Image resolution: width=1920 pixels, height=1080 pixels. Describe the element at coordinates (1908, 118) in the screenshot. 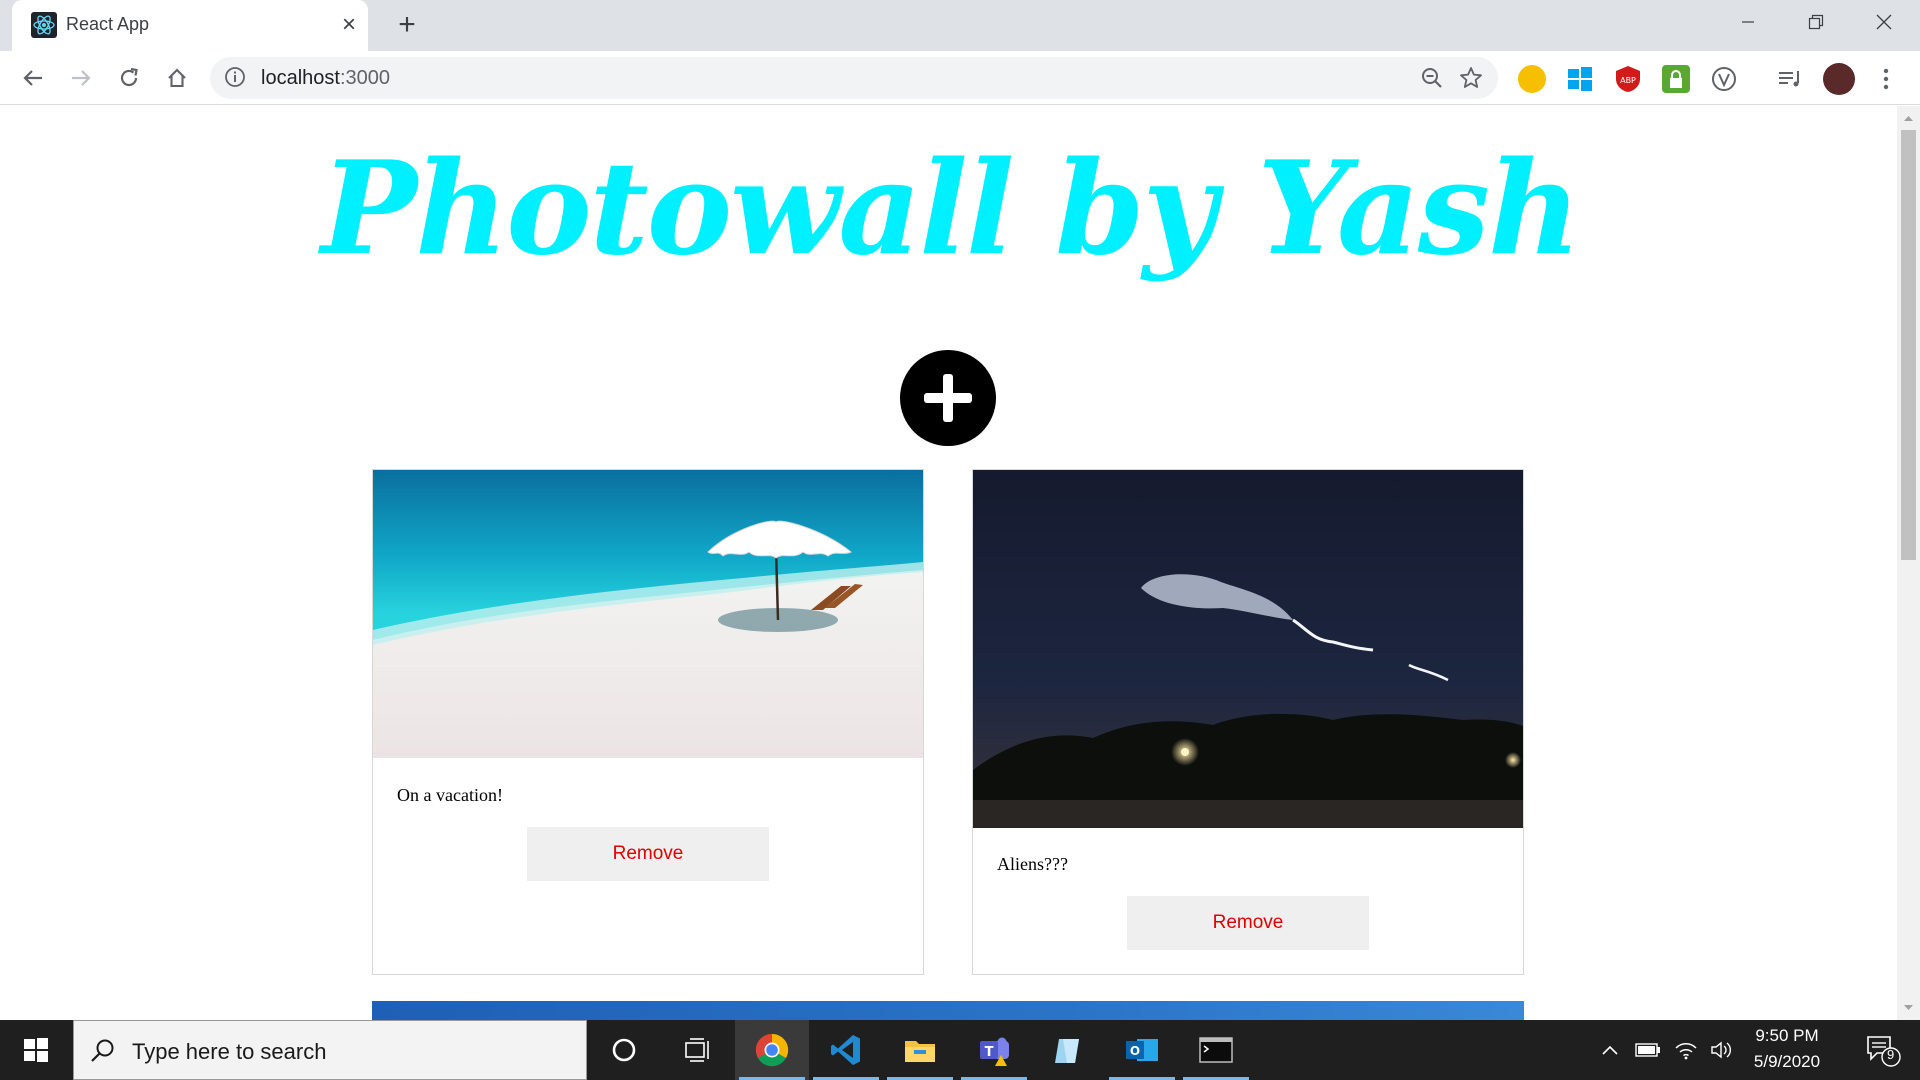

I see `scroll-up-icon` at that location.